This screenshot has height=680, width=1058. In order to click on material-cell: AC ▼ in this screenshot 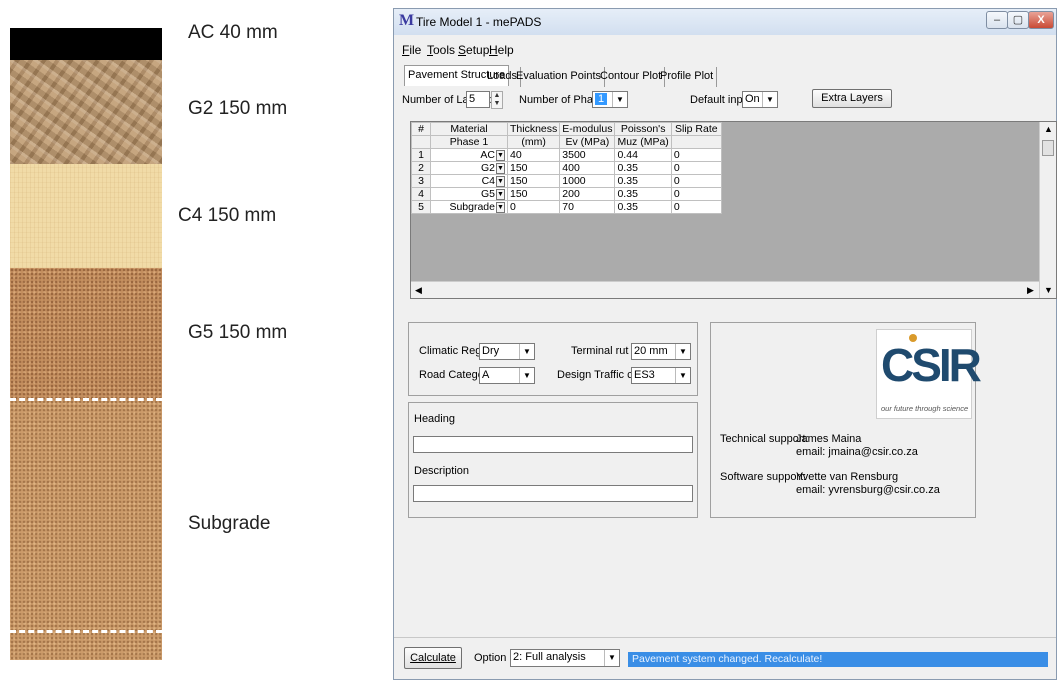, I will do `click(469, 155)`.